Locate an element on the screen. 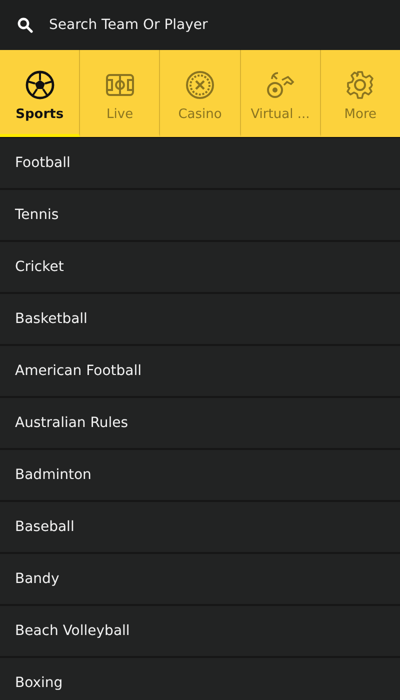  roulette-icon is located at coordinates (200, 84).